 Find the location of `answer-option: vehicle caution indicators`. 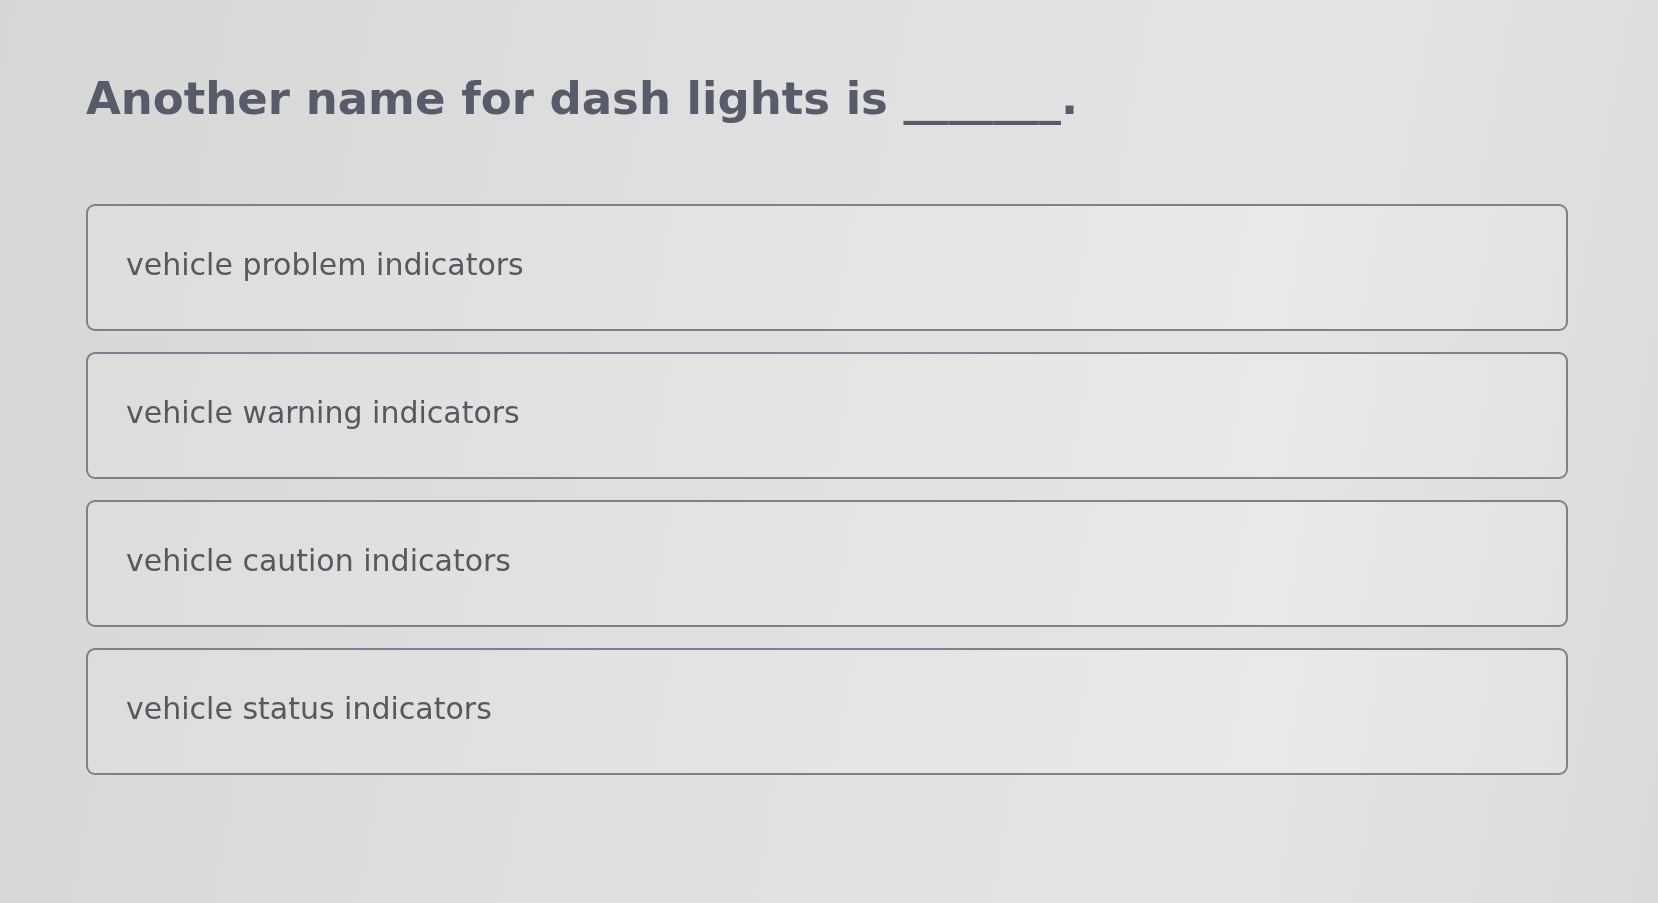

answer-option: vehicle caution indicators is located at coordinates (827, 563).